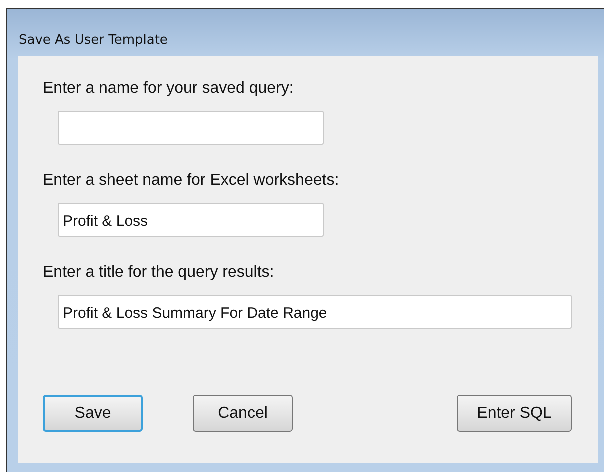  I want to click on text-field, so click(191, 128).